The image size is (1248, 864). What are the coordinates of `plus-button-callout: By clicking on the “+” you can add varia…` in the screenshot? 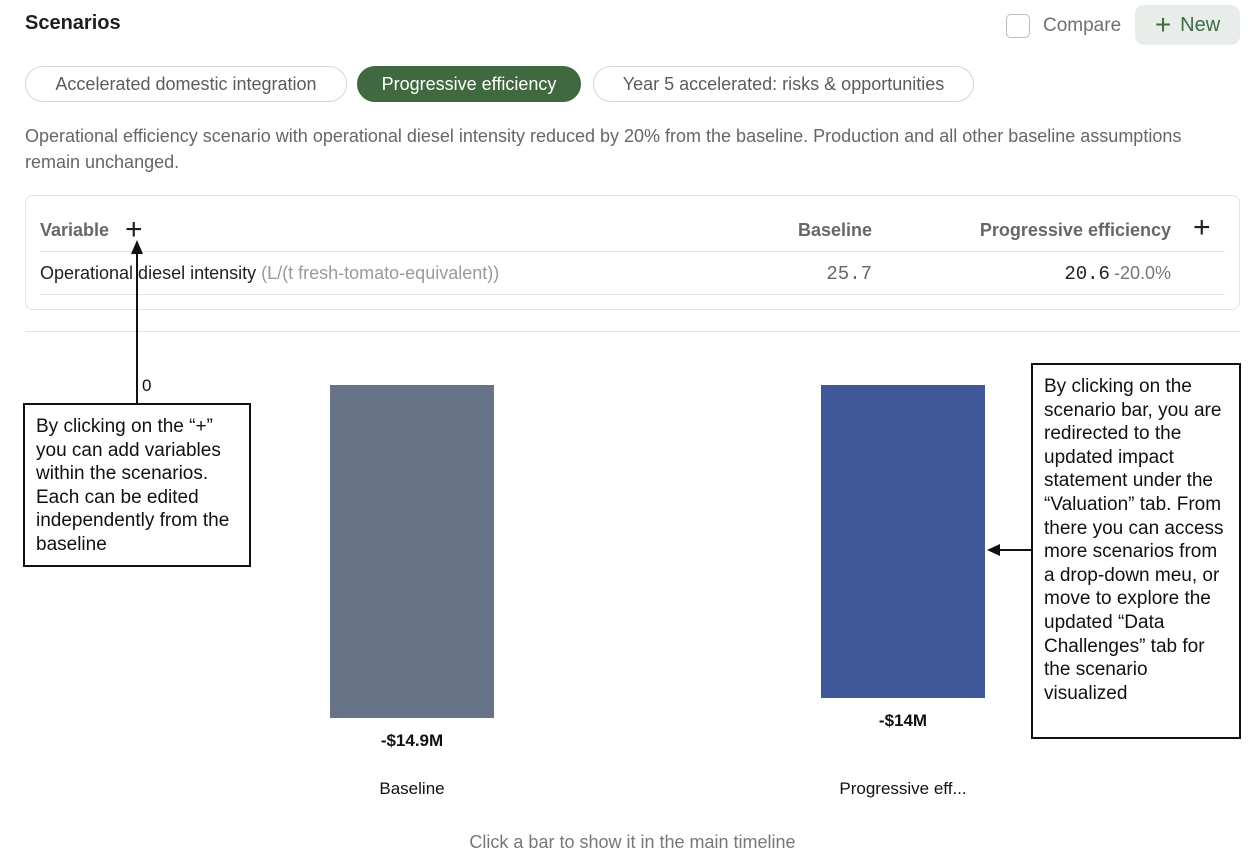 It's located at (137, 485).